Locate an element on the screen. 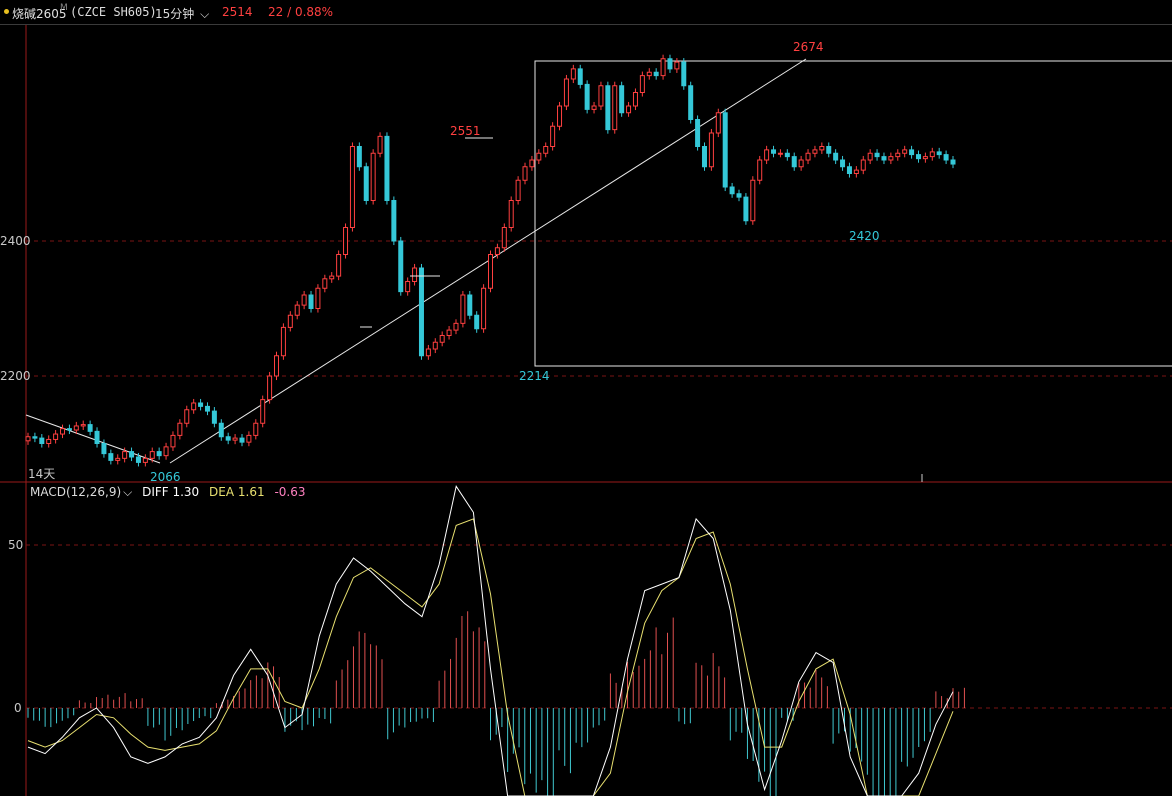  y-label-2400: 2400 is located at coordinates (15, 241).